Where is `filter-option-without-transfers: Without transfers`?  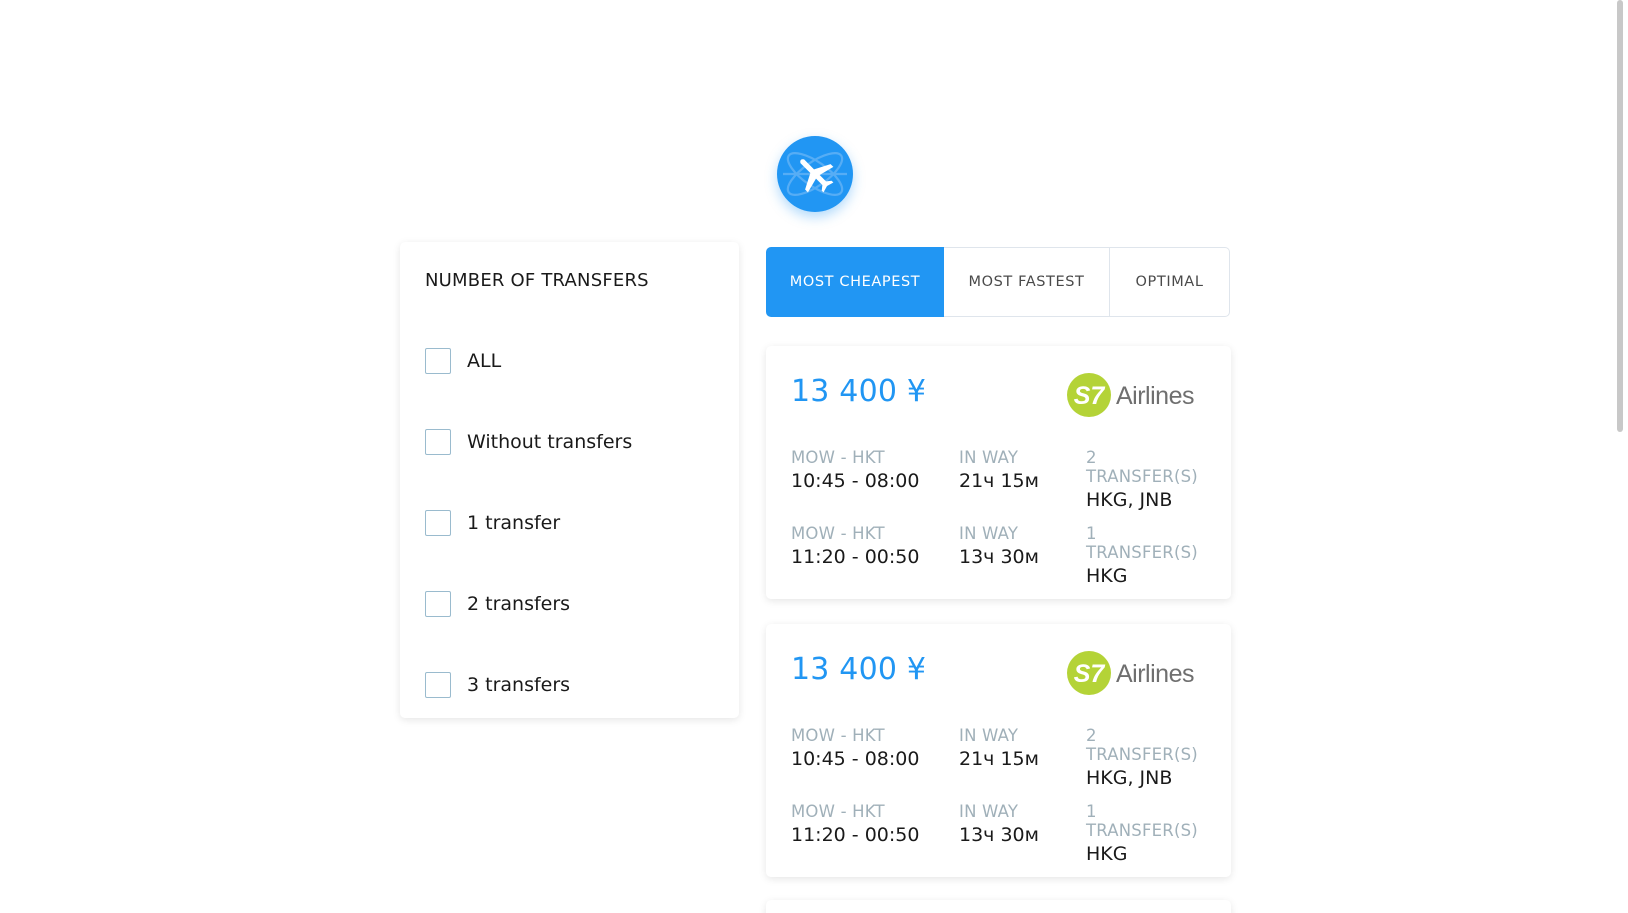
filter-option-without-transfers: Without transfers is located at coordinates (575, 442).